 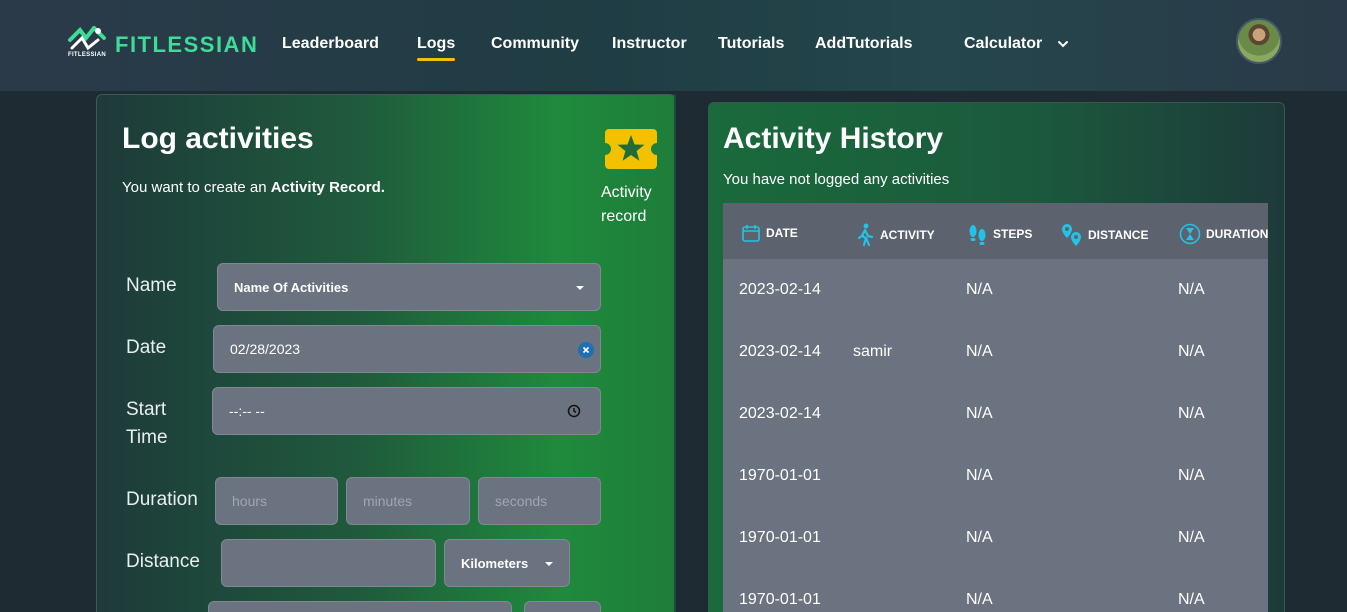 I want to click on col-distance: DISTANCE, so click(x=1104, y=235).